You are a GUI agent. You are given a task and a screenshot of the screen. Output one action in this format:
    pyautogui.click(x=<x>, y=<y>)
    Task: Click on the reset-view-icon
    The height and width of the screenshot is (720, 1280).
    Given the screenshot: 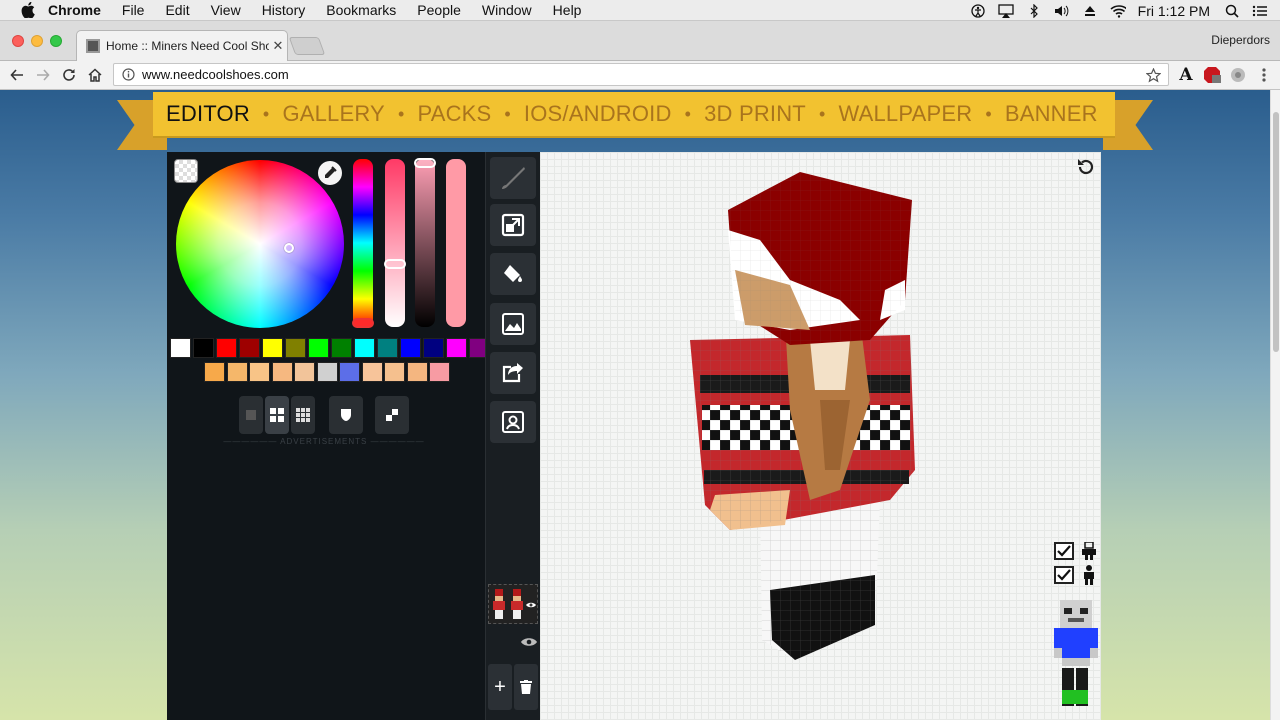 What is the action you would take?
    pyautogui.click(x=1086, y=167)
    